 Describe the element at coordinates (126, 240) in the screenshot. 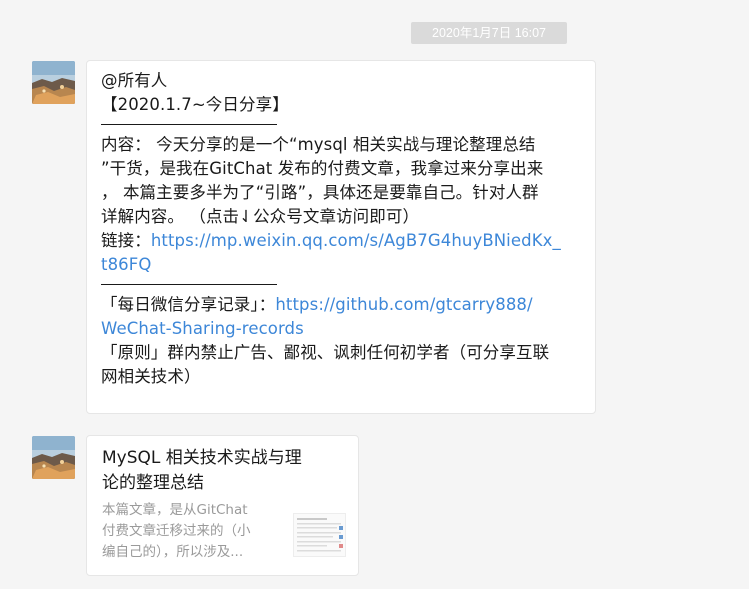

I see `link-label: 链接：` at that location.